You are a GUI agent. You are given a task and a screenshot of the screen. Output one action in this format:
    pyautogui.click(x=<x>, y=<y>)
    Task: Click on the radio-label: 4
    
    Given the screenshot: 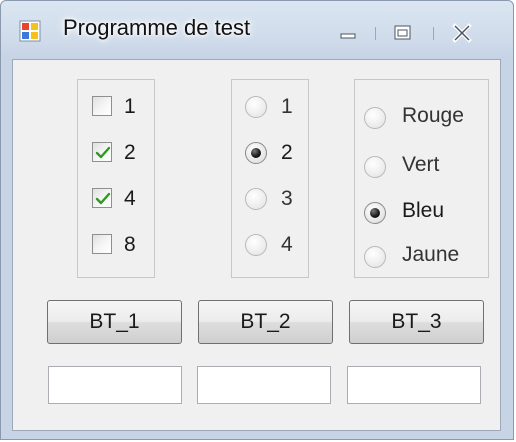 What is the action you would take?
    pyautogui.click(x=287, y=244)
    